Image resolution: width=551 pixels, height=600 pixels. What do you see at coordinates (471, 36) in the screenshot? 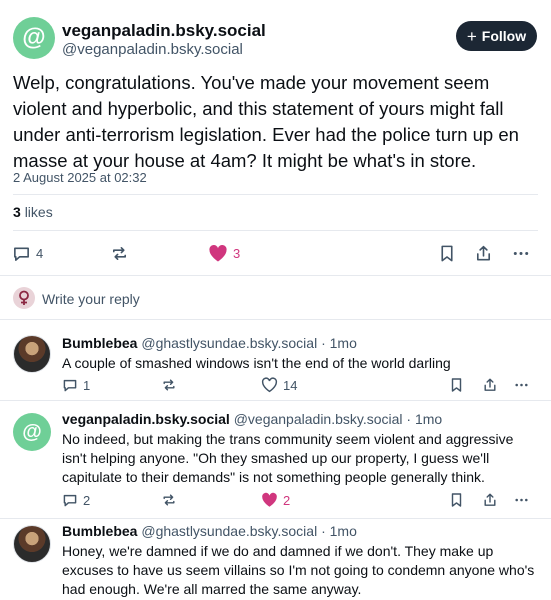
I see `plus-icon: +` at bounding box center [471, 36].